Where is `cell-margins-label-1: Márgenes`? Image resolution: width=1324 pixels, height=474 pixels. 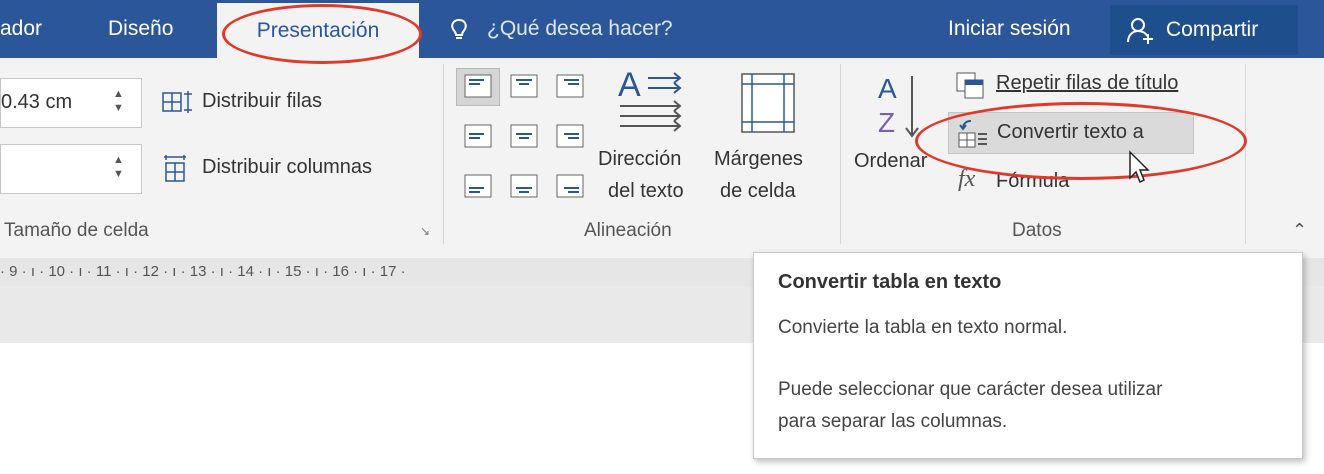
cell-margins-label-1: Márgenes is located at coordinates (758, 159).